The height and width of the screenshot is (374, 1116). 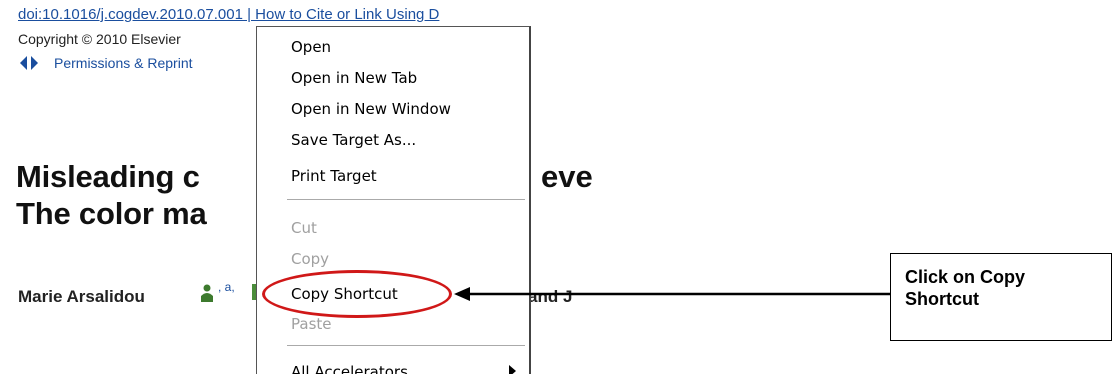 I want to click on submenu-arrow-icon, so click(x=512, y=369).